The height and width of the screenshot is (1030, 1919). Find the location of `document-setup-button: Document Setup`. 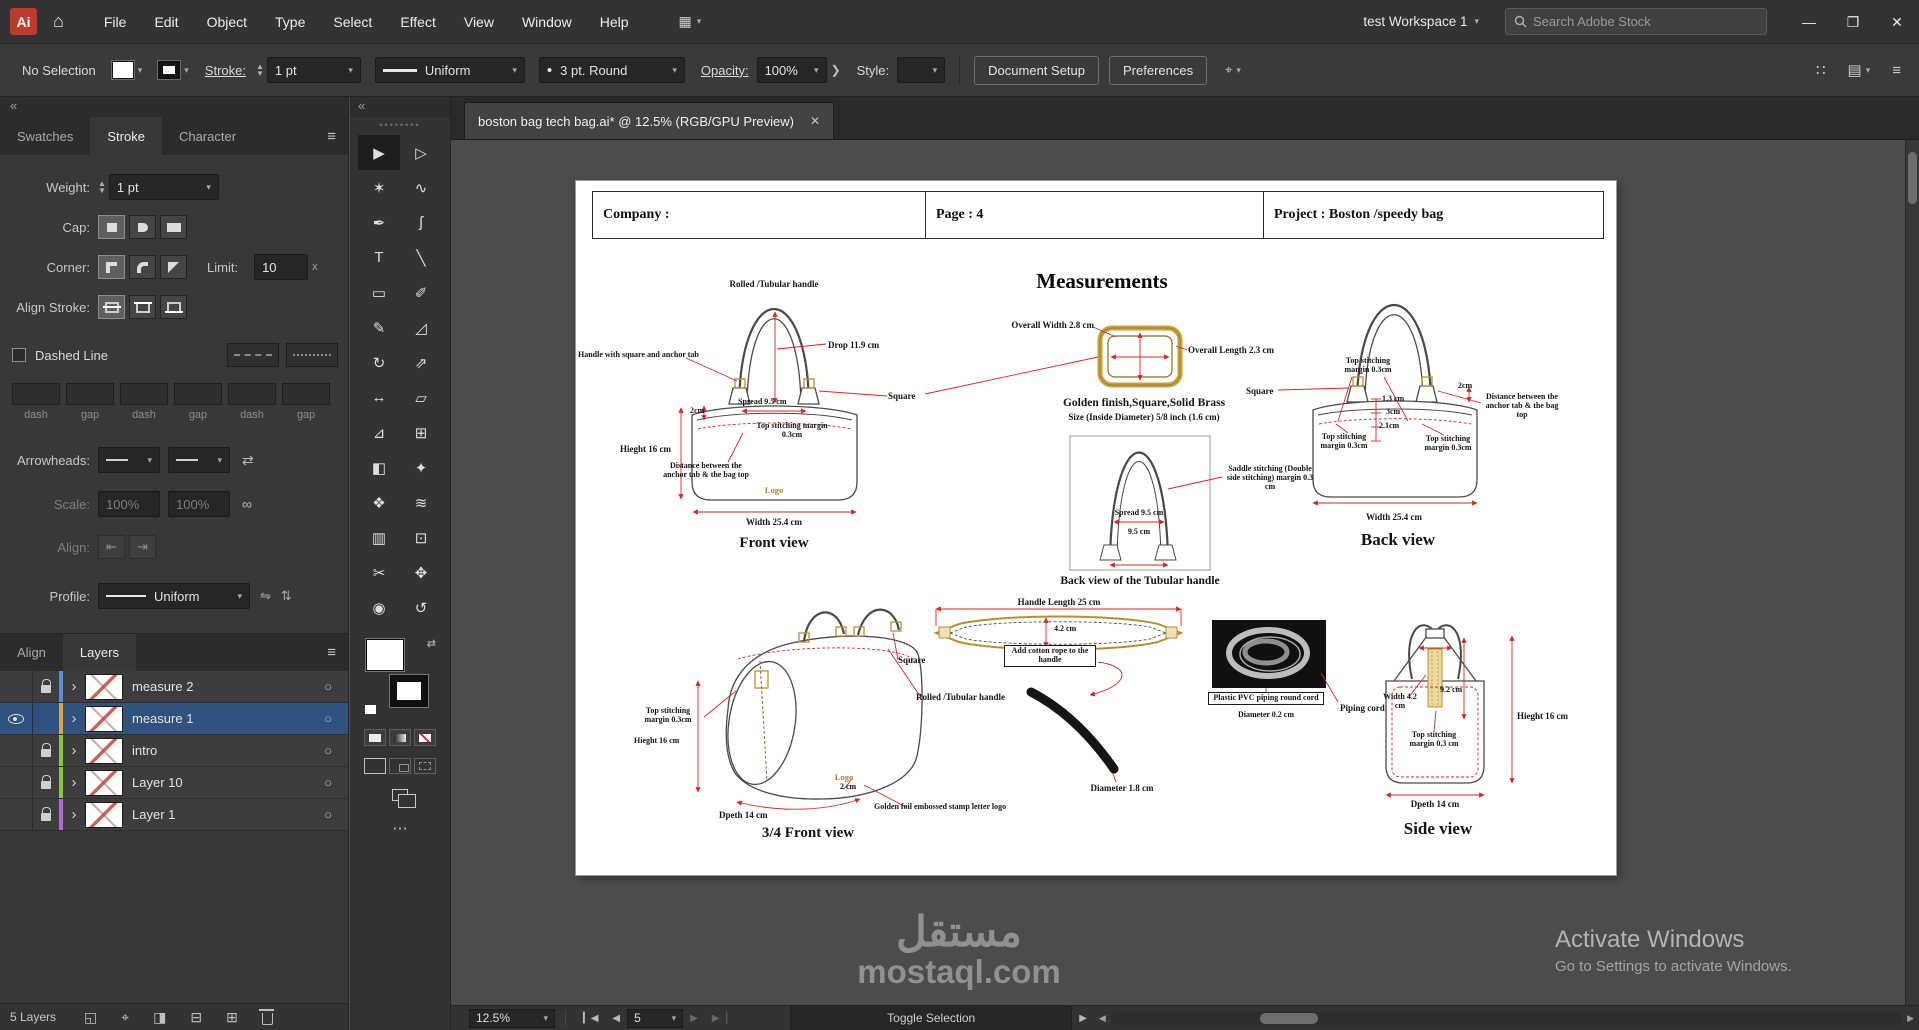

document-setup-button: Document Setup is located at coordinates (1036, 70).